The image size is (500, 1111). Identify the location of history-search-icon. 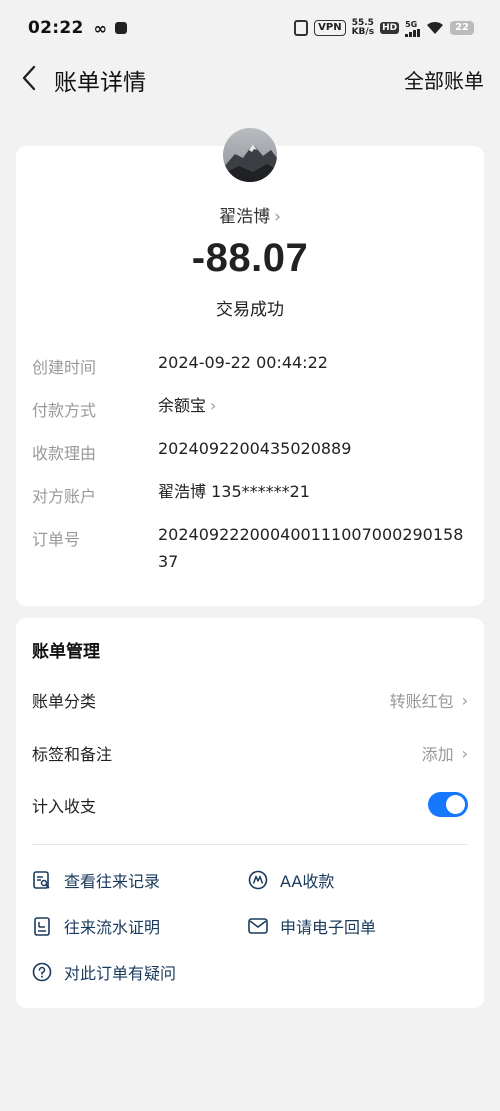
(42, 880).